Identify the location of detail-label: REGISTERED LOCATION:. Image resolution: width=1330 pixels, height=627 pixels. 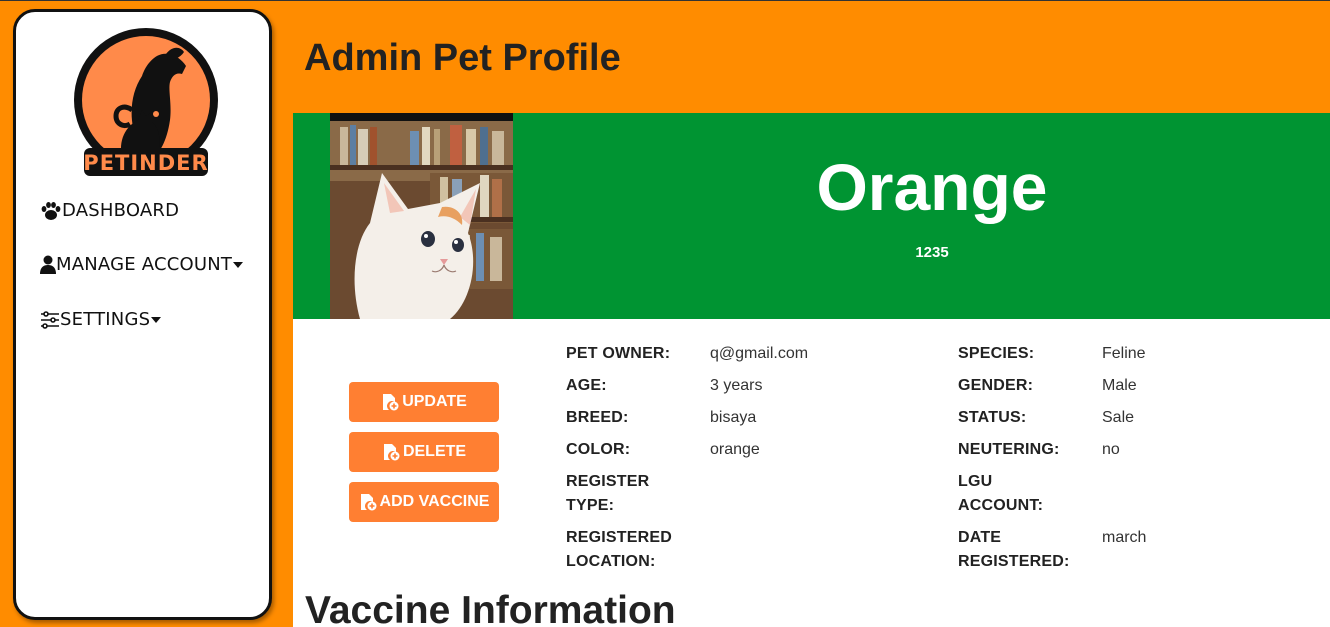
(619, 549).